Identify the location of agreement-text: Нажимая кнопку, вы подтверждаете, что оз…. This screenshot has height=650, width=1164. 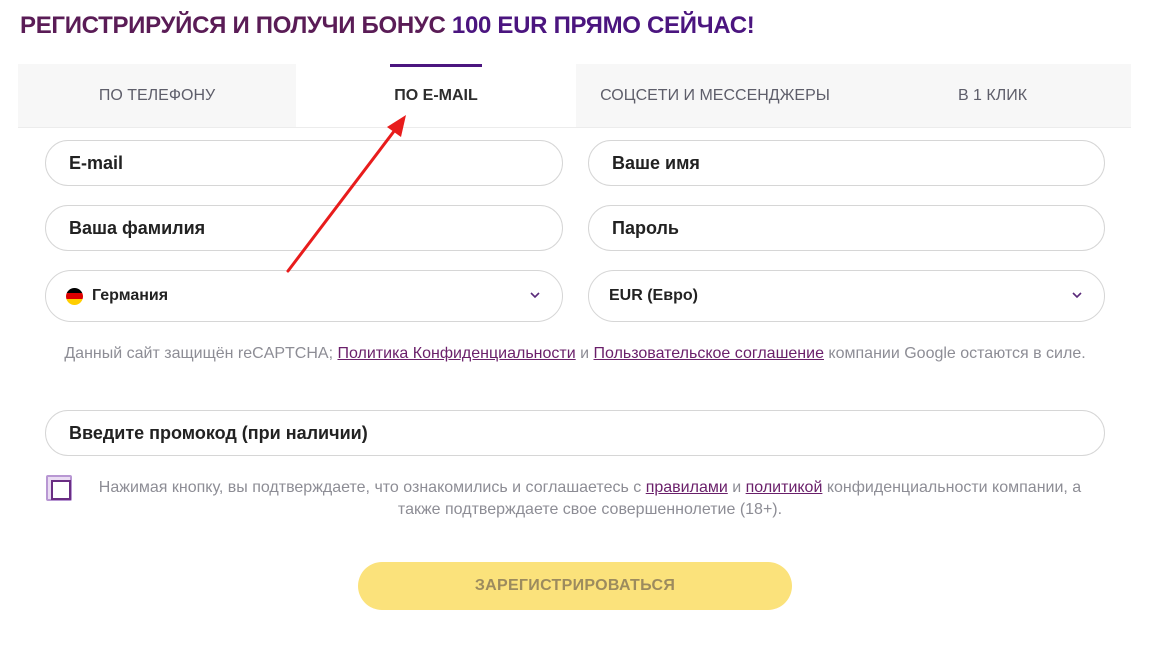
(590, 499).